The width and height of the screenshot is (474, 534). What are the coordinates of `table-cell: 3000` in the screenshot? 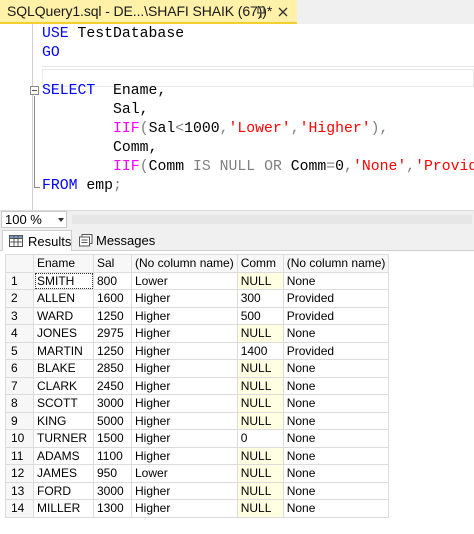 It's located at (112, 403).